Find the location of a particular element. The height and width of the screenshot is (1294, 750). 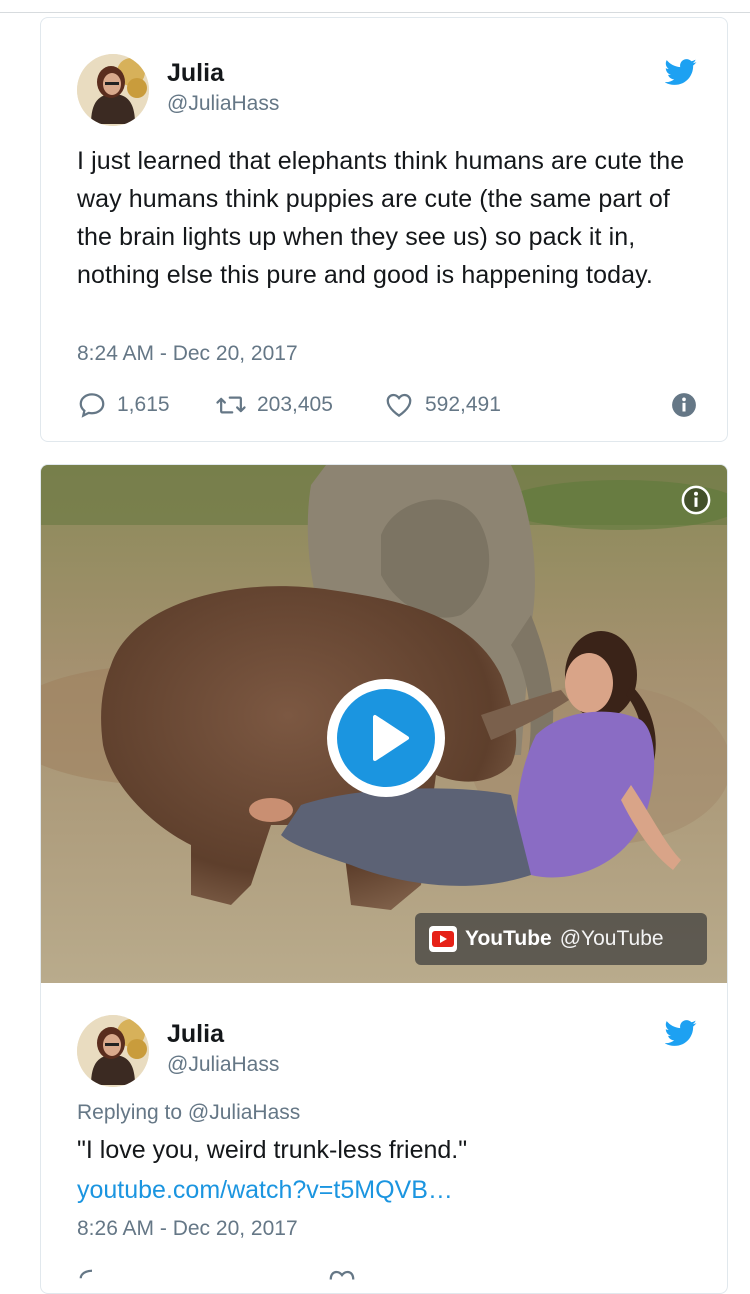

replying-prefix: Replying to is located at coordinates (132, 1112).